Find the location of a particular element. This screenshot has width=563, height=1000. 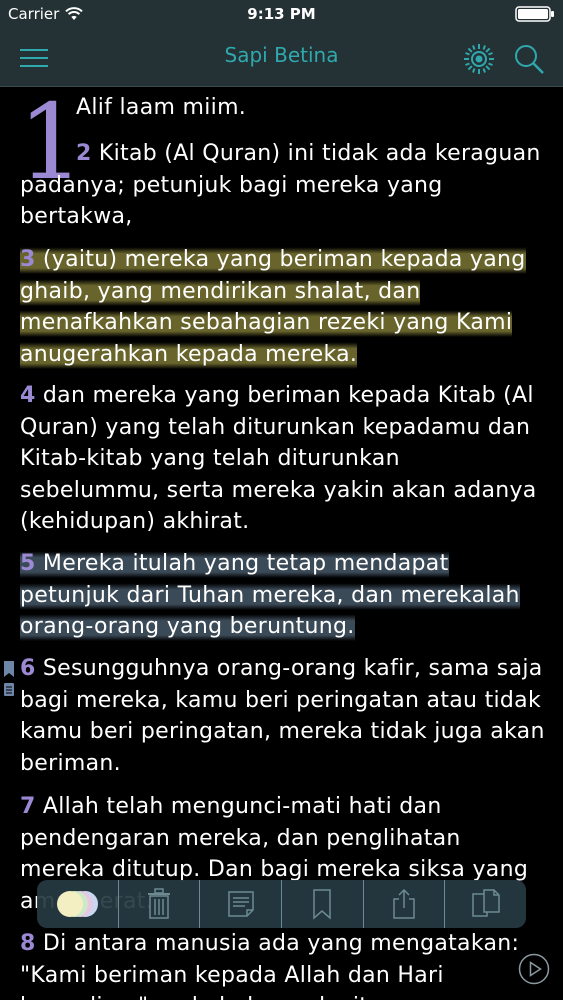

note-icon is located at coordinates (240, 904).